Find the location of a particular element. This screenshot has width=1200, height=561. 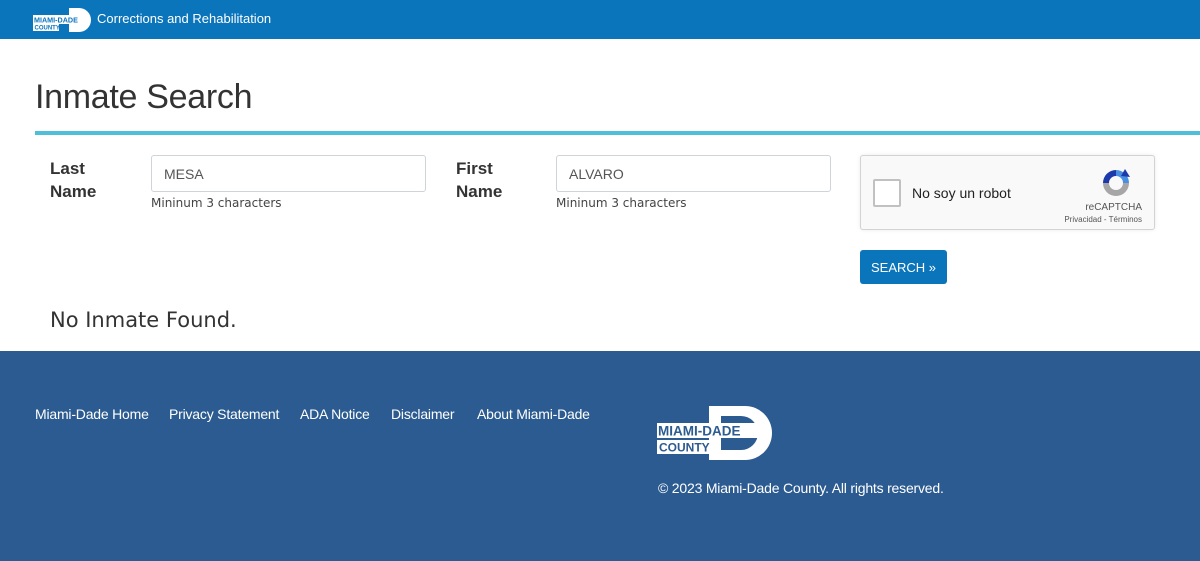

first-name-label-line2: Name is located at coordinates (479, 191).